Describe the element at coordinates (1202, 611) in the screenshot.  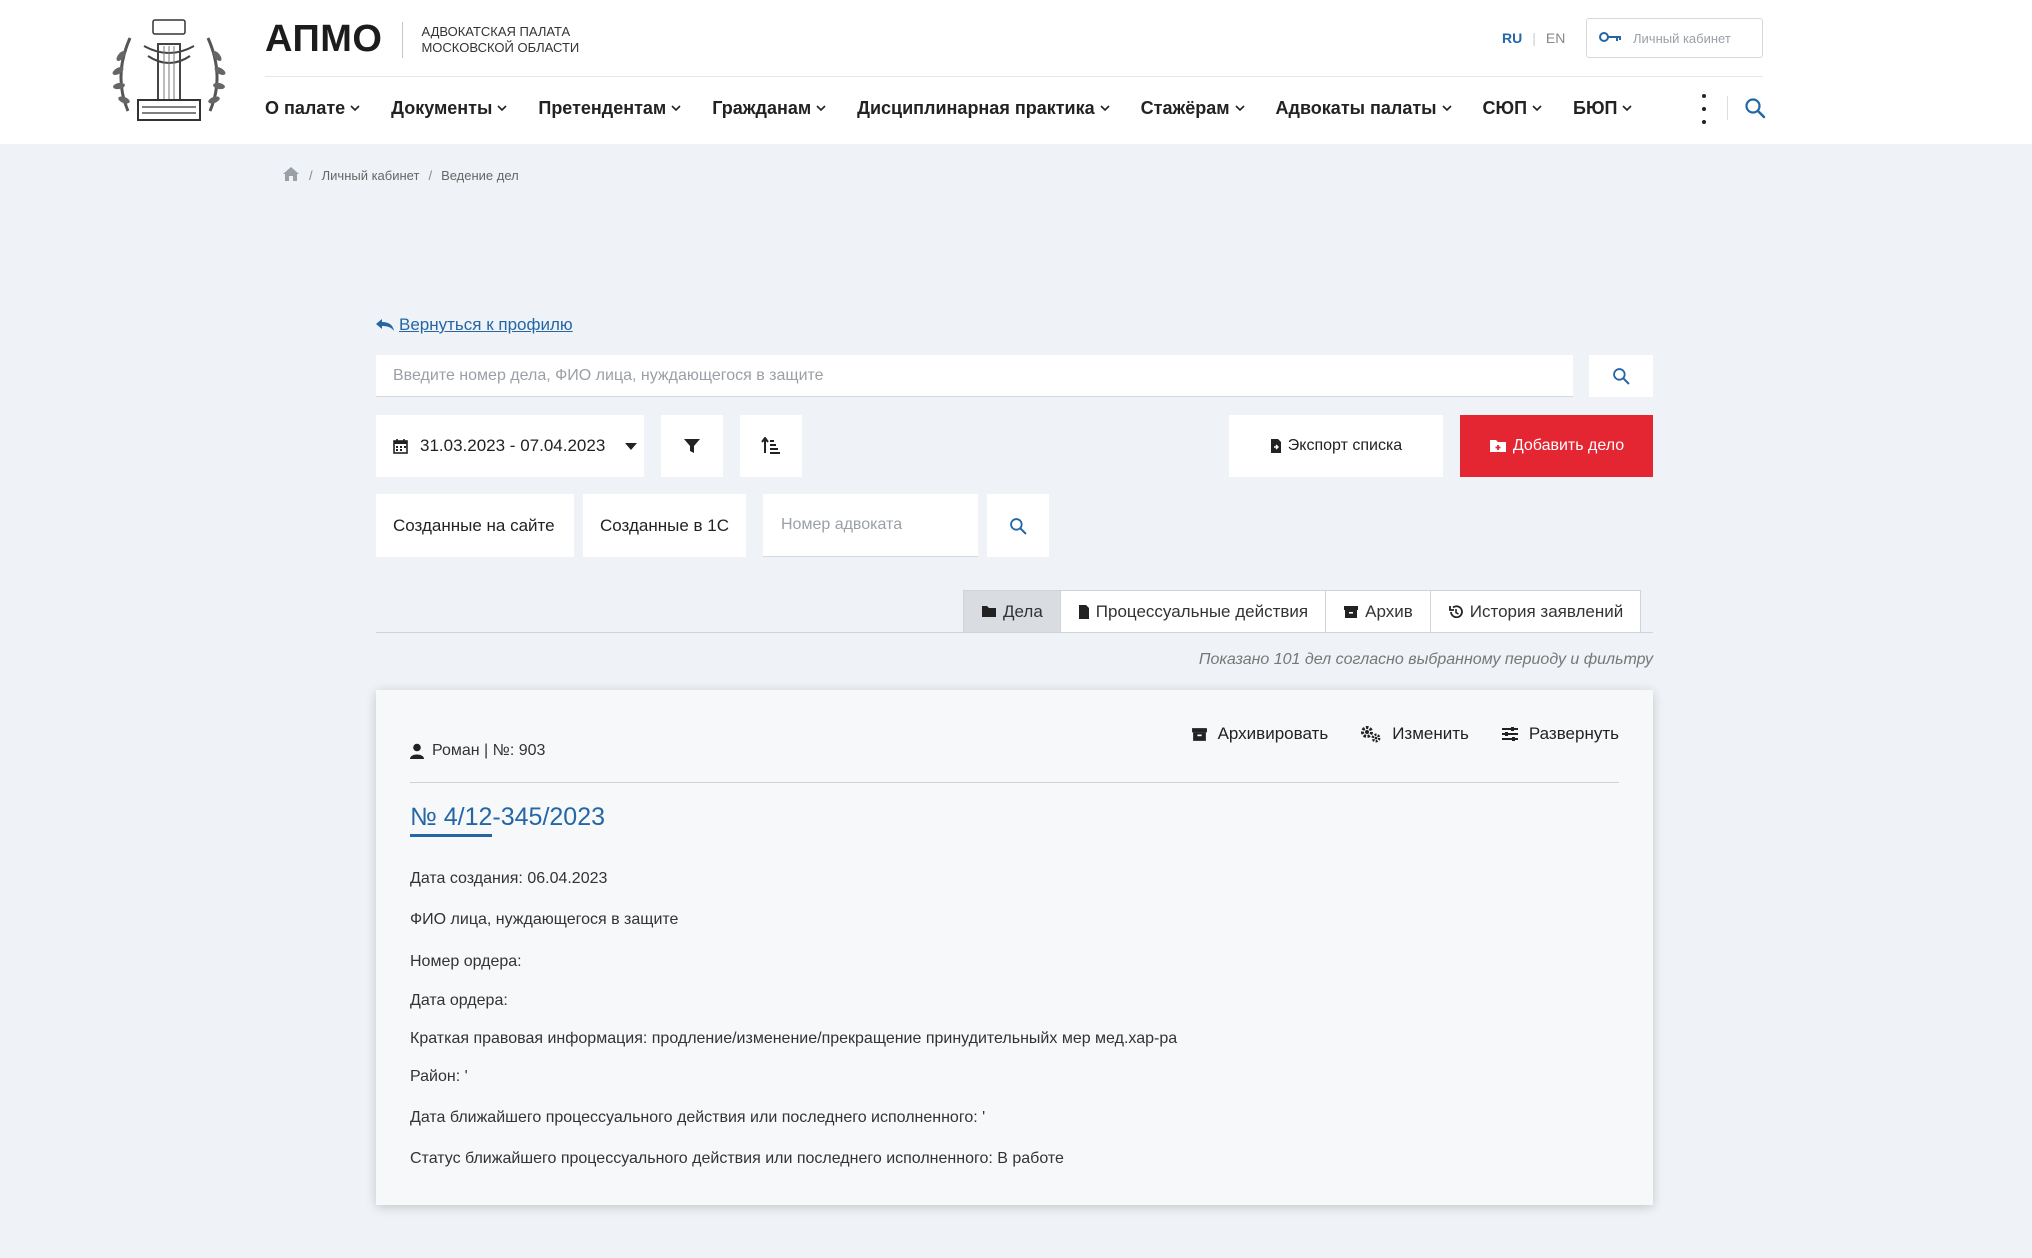
I see `tab-label: Процессуальные действия` at that location.